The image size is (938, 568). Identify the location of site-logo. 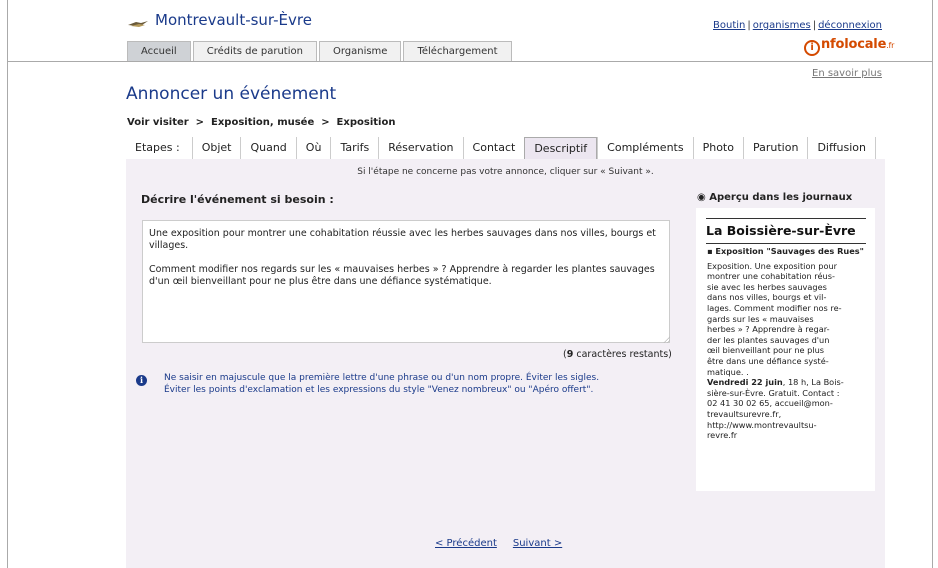
(138, 21).